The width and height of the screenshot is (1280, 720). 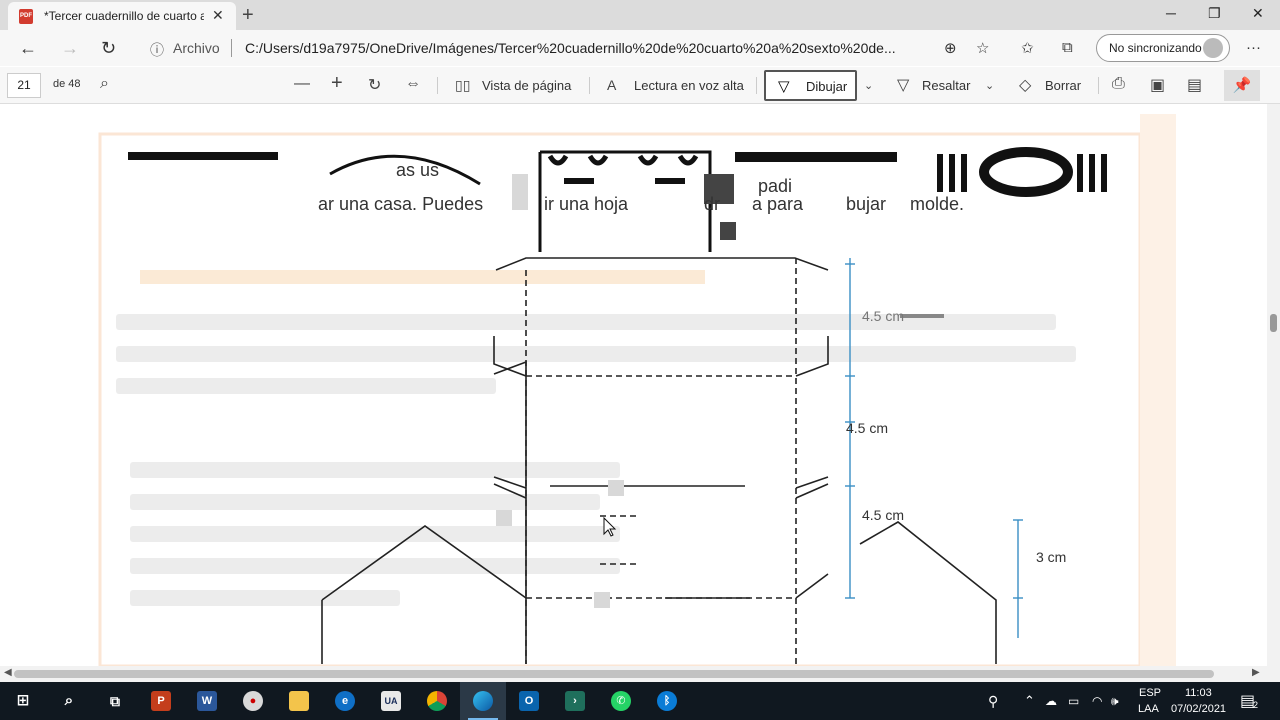 I want to click on wifi-icon: ◠, so click(x=1097, y=701).